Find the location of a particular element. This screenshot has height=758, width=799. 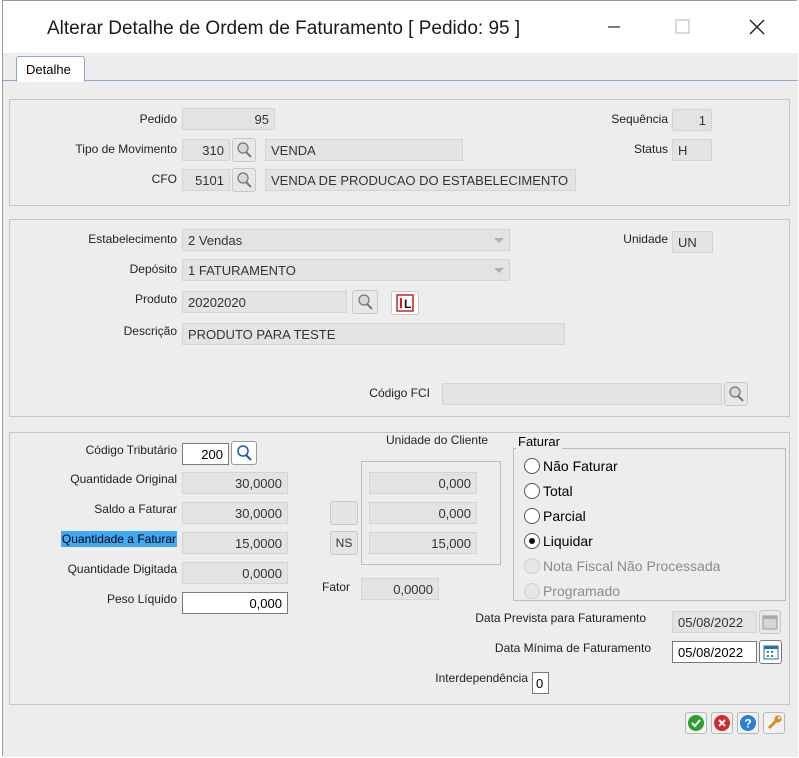

radio-label: Nota Fiscal Não Processada is located at coordinates (632, 566).